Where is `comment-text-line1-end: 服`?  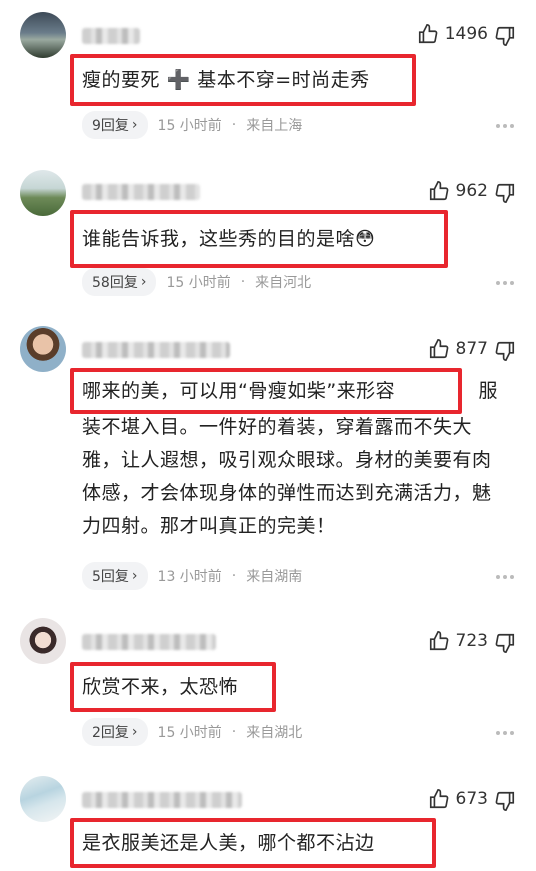
comment-text-line1-end: 服 is located at coordinates (488, 391).